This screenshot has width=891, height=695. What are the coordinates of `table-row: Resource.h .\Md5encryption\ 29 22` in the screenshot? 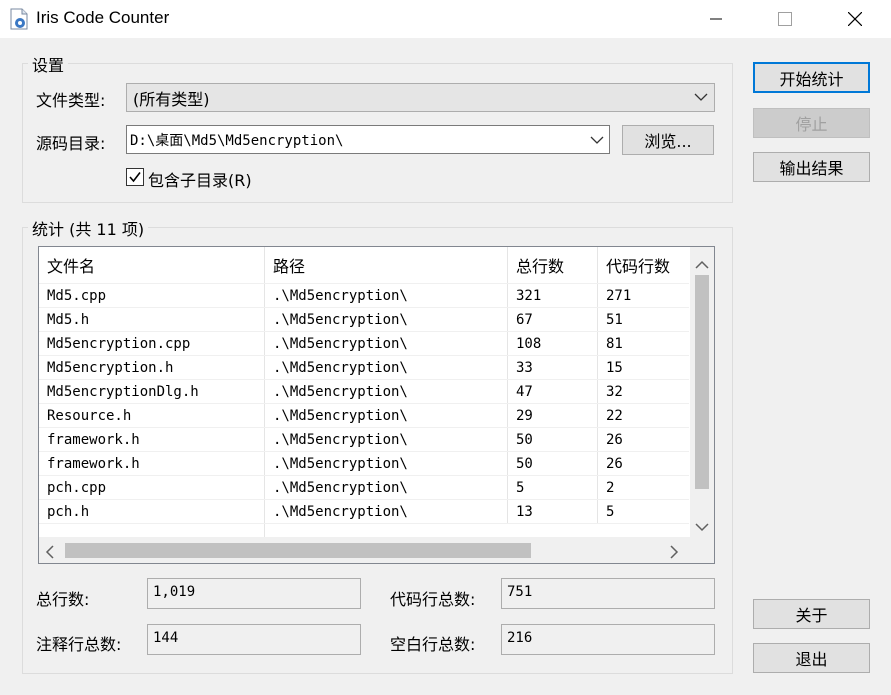 It's located at (364, 415).